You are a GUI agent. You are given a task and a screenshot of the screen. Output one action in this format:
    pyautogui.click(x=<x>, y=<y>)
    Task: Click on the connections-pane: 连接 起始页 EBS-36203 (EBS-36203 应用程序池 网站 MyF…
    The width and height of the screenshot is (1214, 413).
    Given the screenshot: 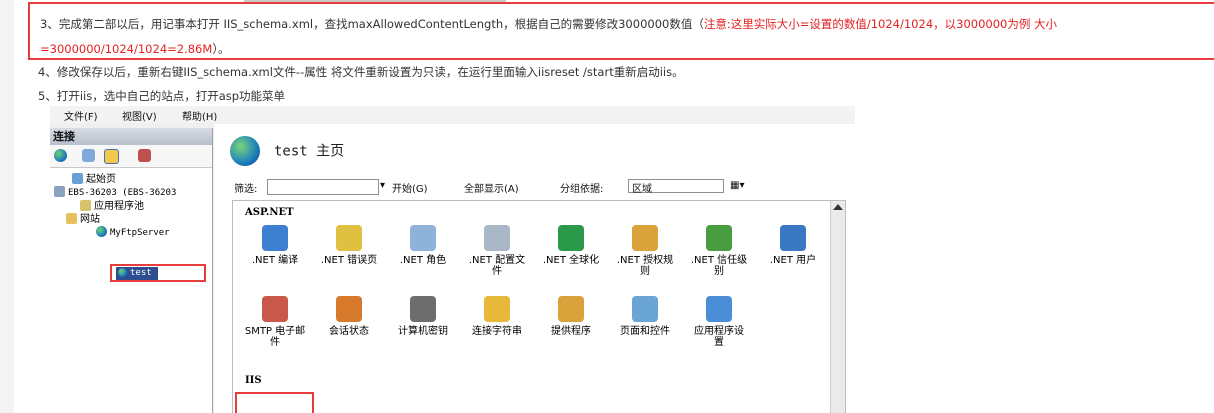 What is the action you would take?
    pyautogui.click(x=131, y=270)
    